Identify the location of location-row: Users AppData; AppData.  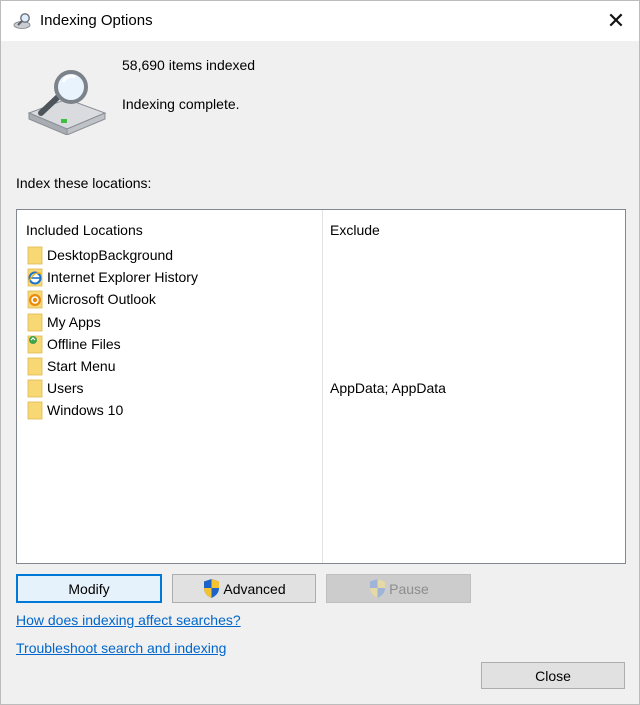
(321, 388).